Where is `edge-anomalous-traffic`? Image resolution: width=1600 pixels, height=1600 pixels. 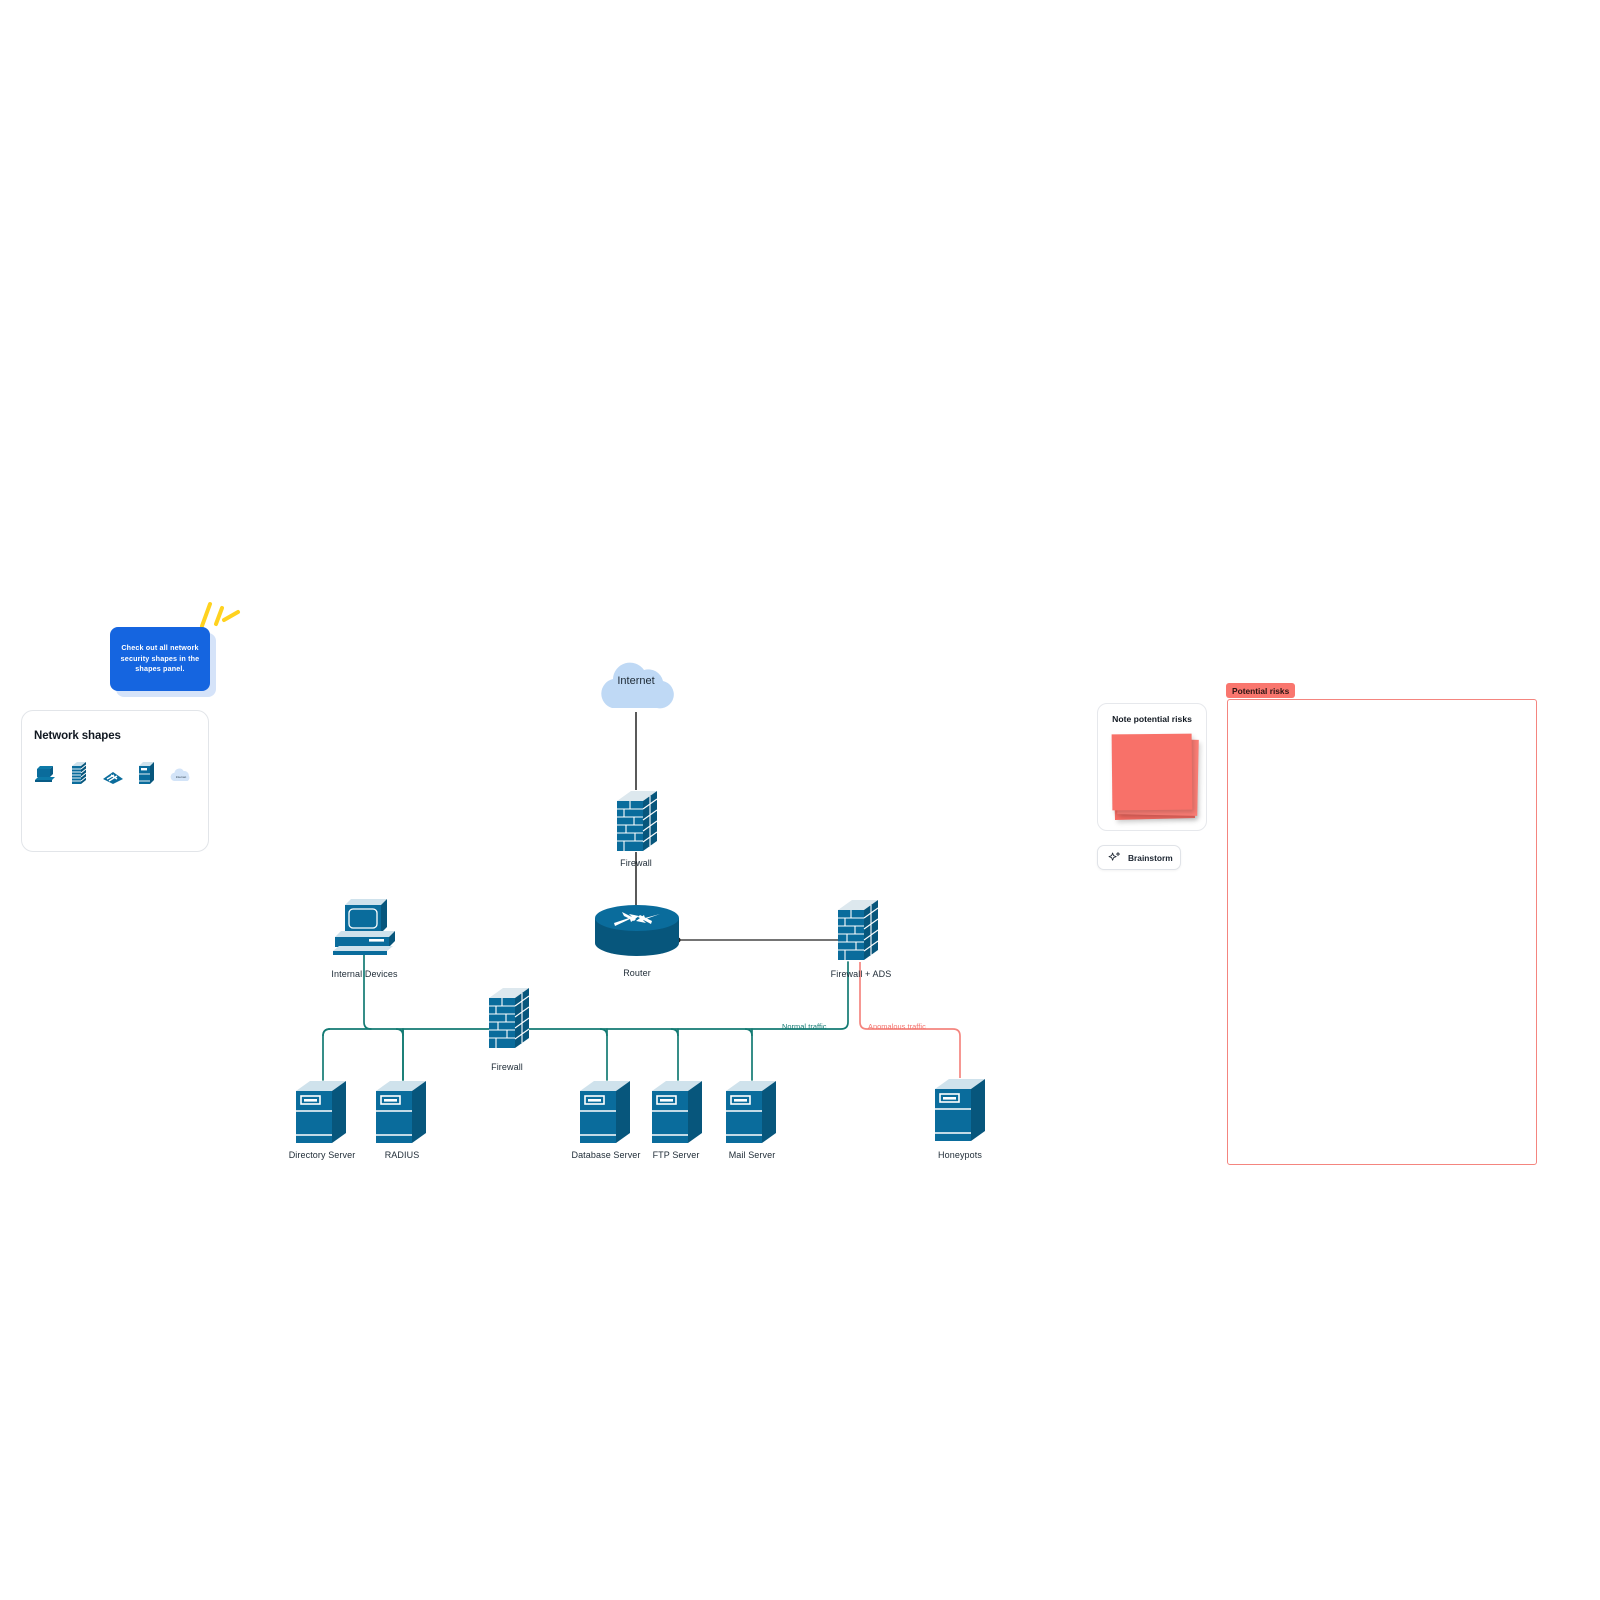
edge-anomalous-traffic is located at coordinates (910, 1020).